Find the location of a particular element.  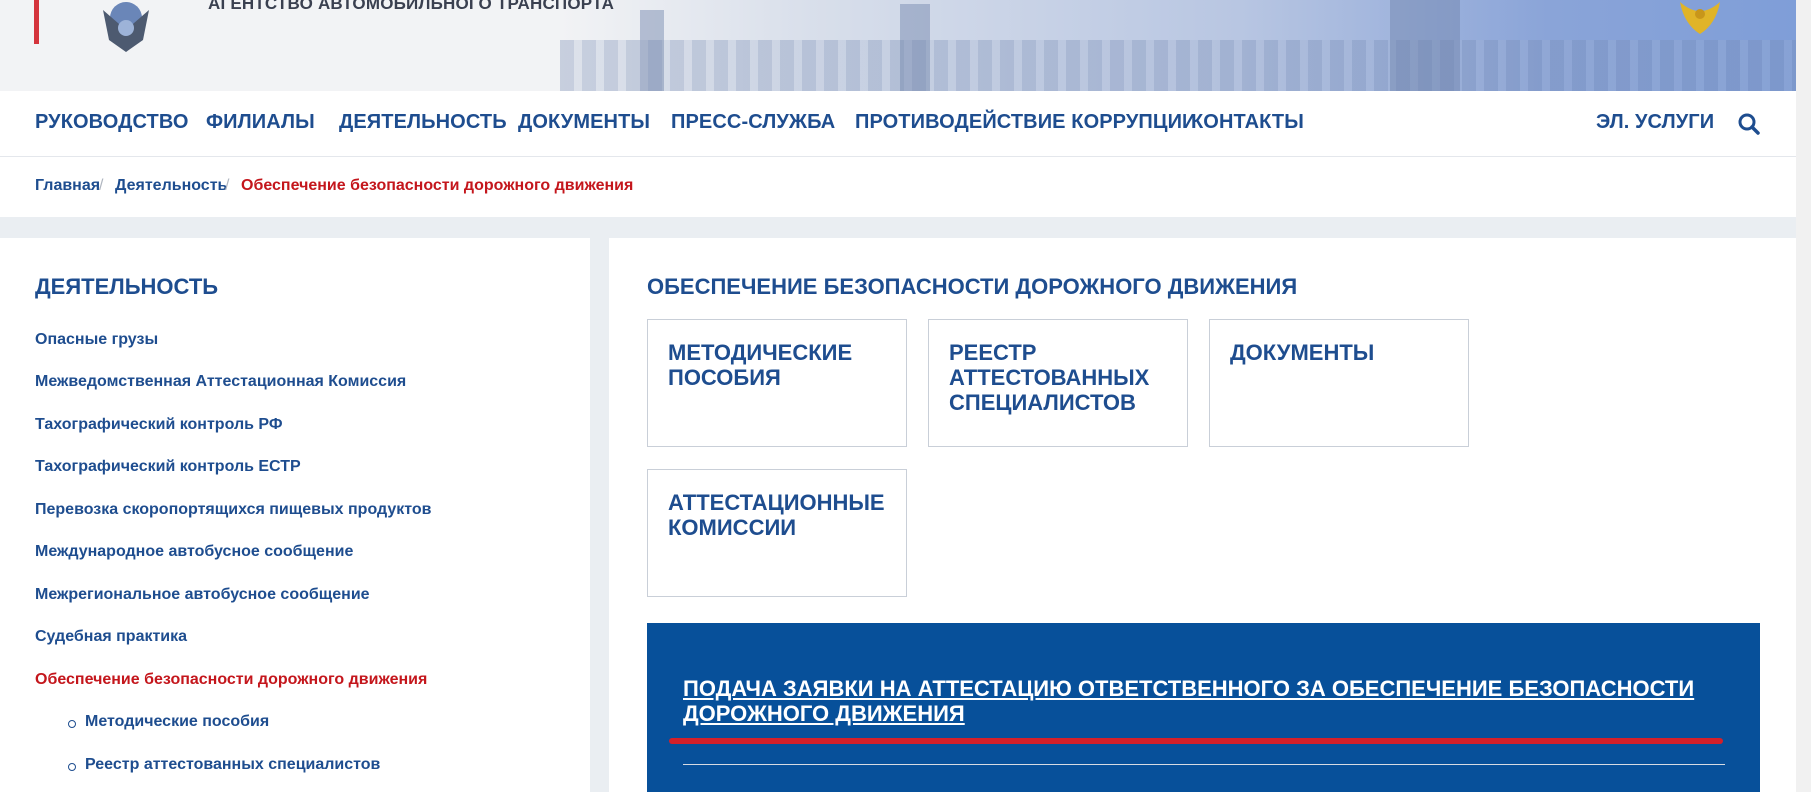

emblem-icon is located at coordinates (126, 26).